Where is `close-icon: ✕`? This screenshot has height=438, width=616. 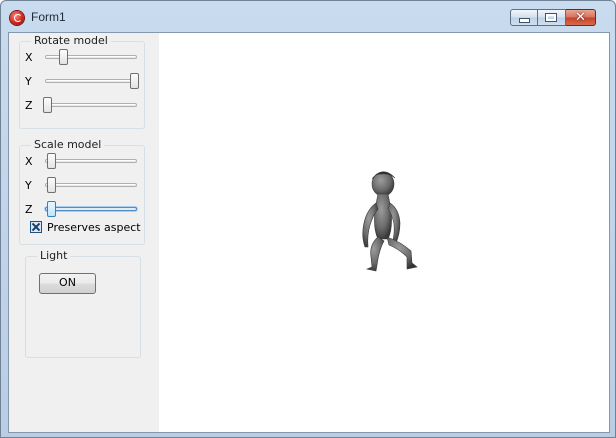 close-icon: ✕ is located at coordinates (580, 17).